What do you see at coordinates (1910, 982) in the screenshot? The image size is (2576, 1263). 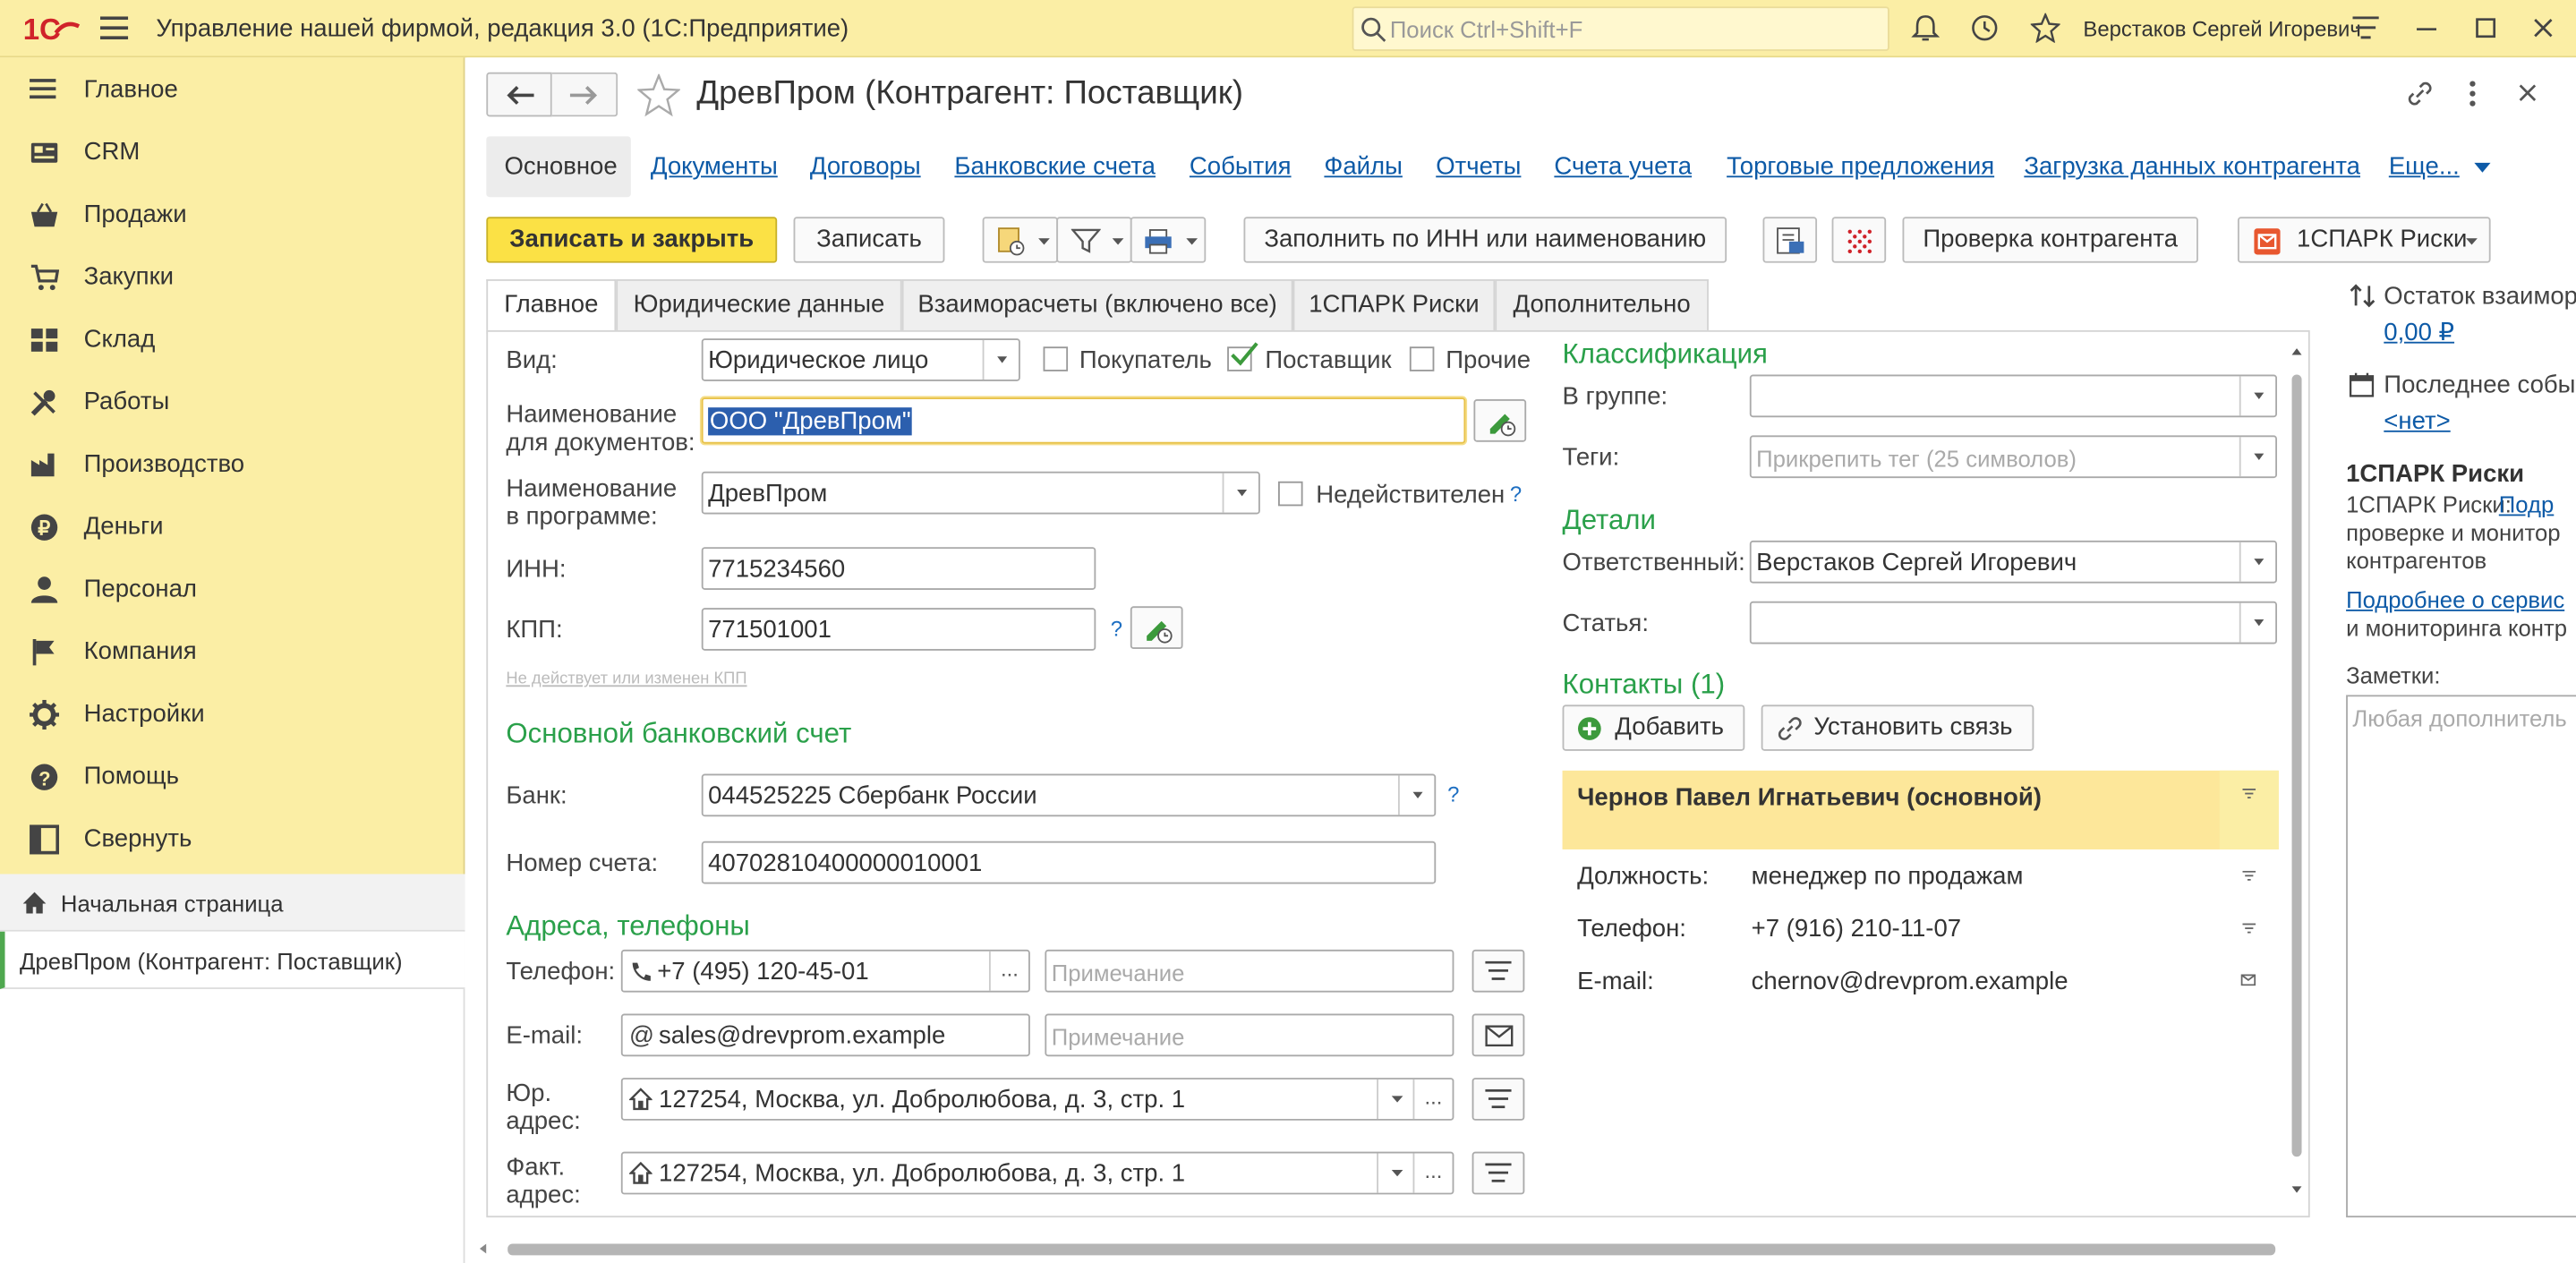 I see `contact-email-value: chernov@drevprom.example` at bounding box center [1910, 982].